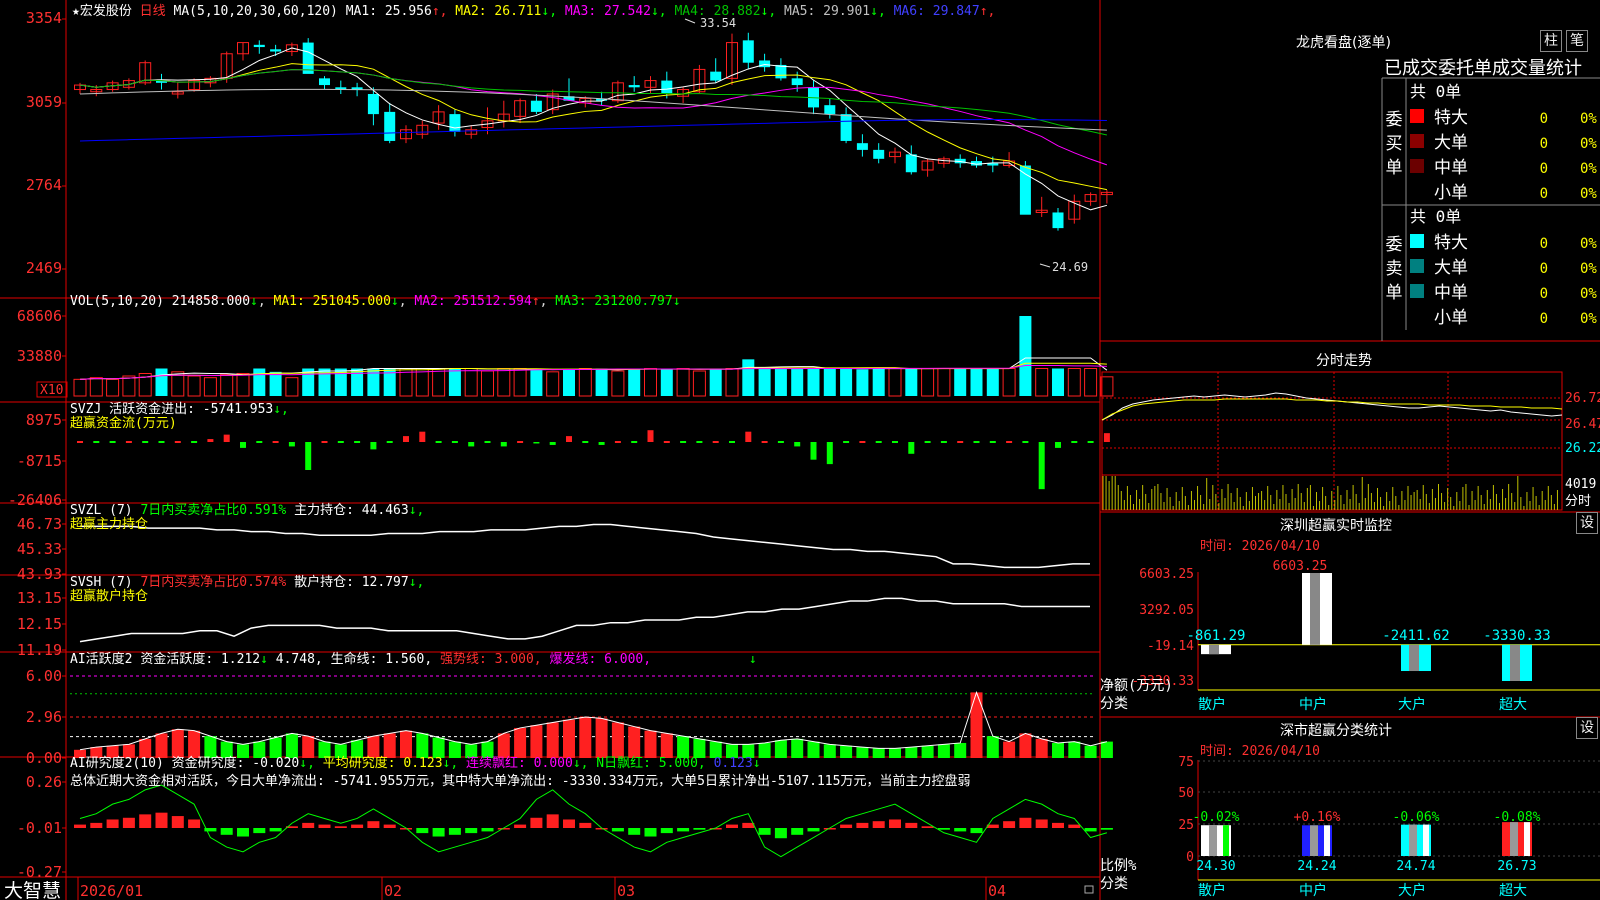 The height and width of the screenshot is (900, 1600). I want to click on svzj-y-tick: -26406, so click(35, 500).